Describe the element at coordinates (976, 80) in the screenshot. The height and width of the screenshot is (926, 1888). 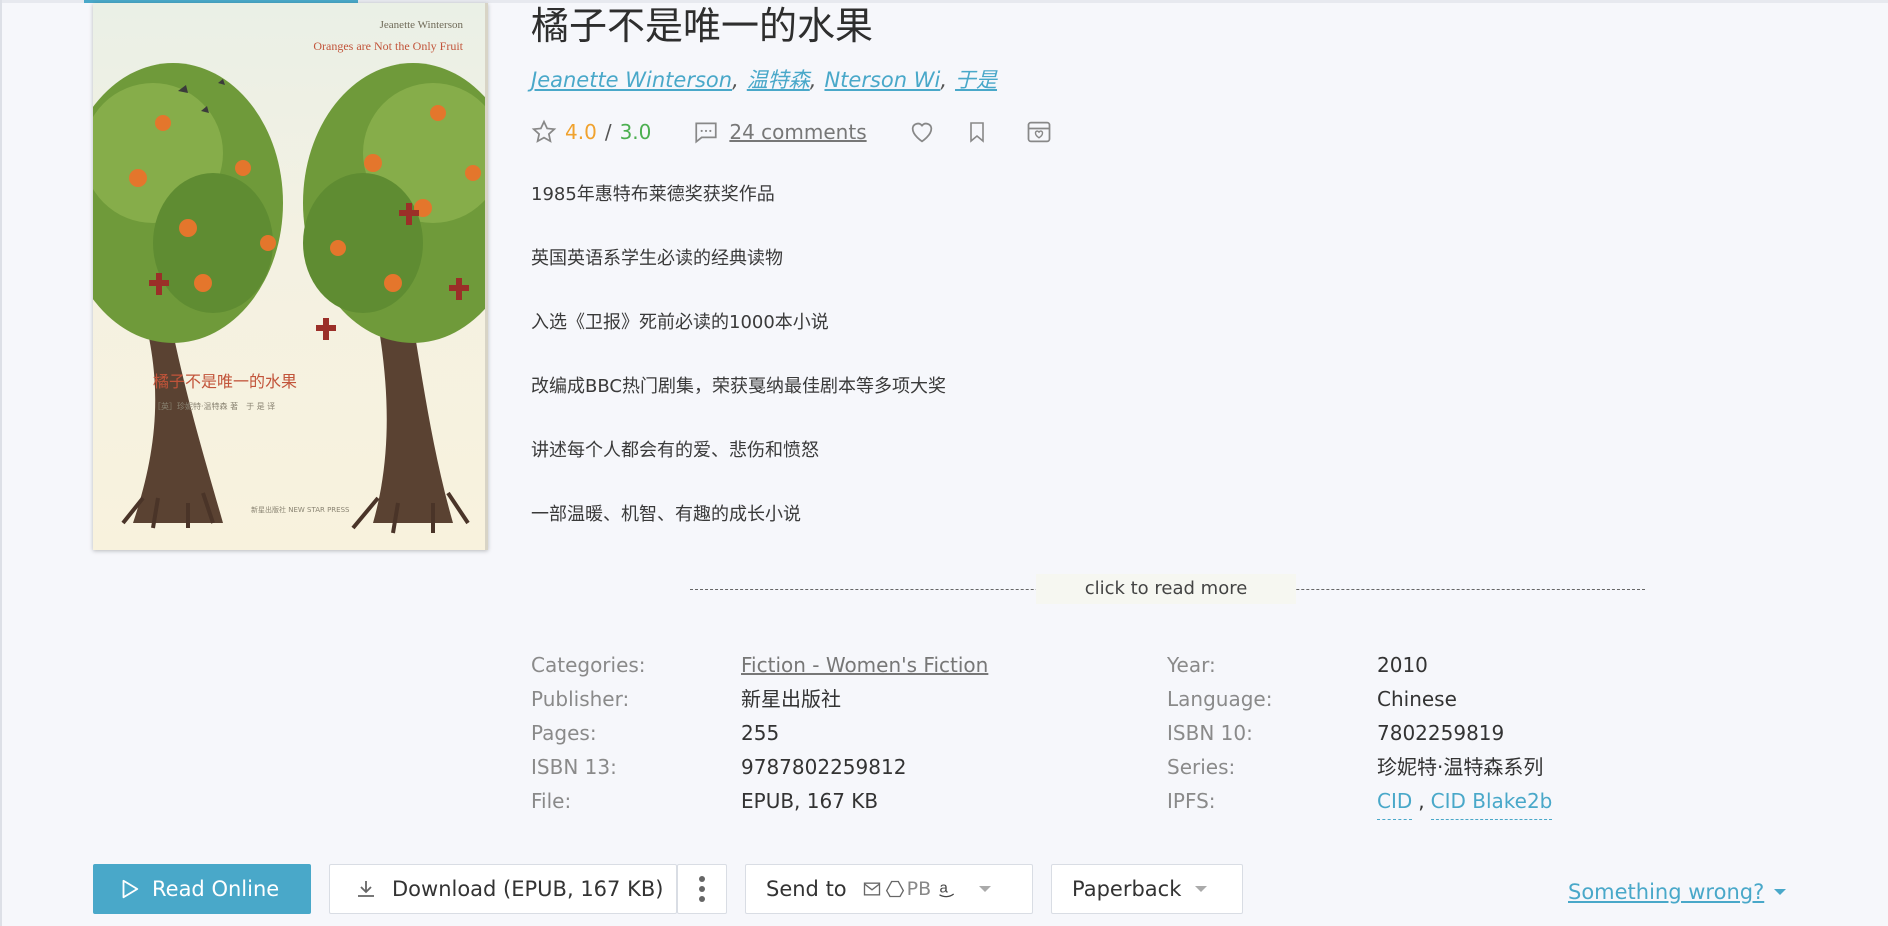
I see `author-link: 于是` at that location.